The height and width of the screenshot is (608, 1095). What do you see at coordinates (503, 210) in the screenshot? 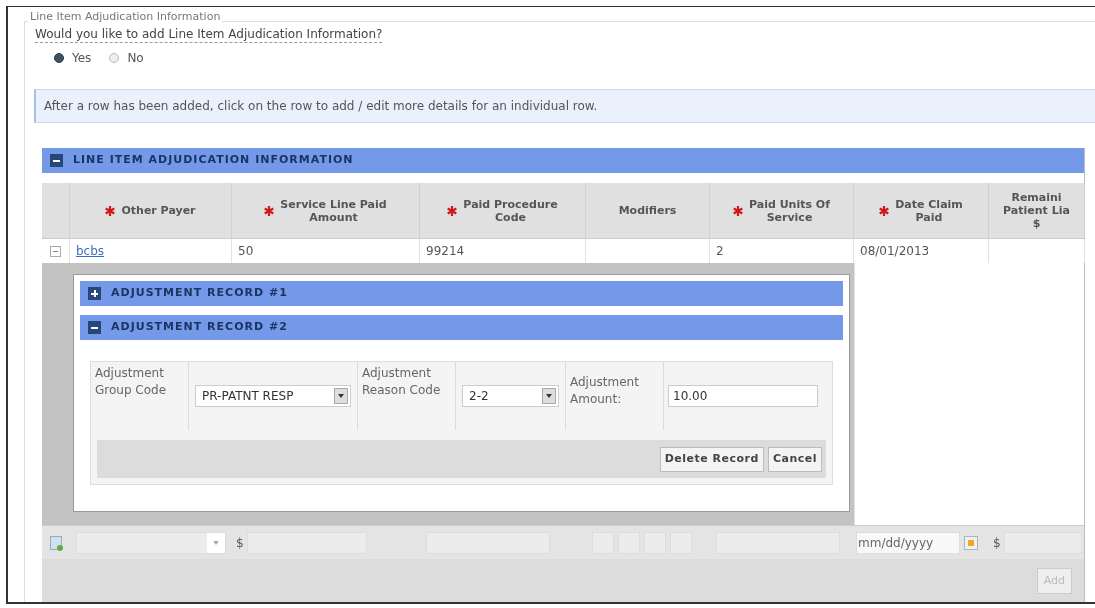
I see `column-header: Paid Procedure Code` at bounding box center [503, 210].